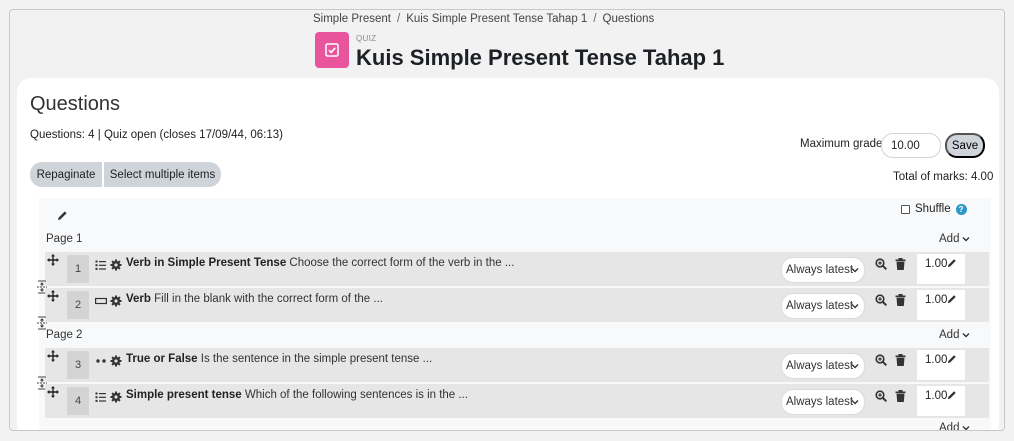 The width and height of the screenshot is (1014, 441). I want to click on shuffle-label: Shuffle, so click(933, 209).